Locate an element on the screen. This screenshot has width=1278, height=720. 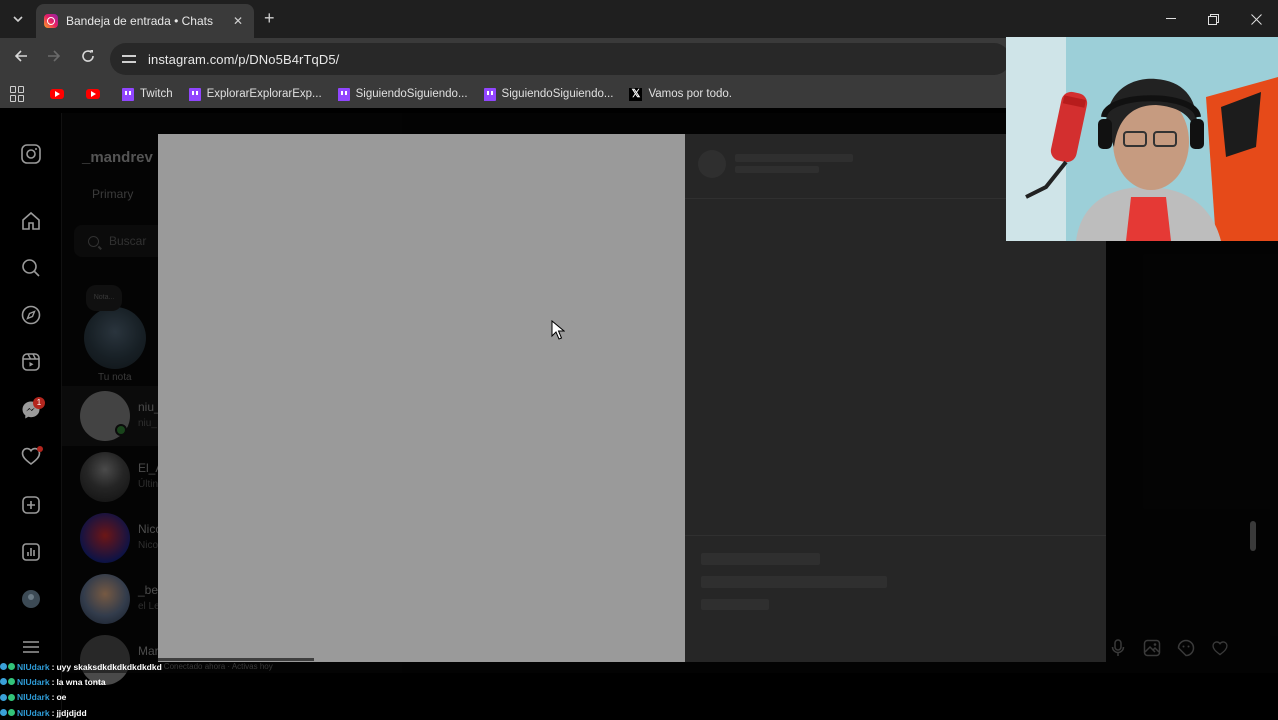
restore-button is located at coordinates (1213, 19).